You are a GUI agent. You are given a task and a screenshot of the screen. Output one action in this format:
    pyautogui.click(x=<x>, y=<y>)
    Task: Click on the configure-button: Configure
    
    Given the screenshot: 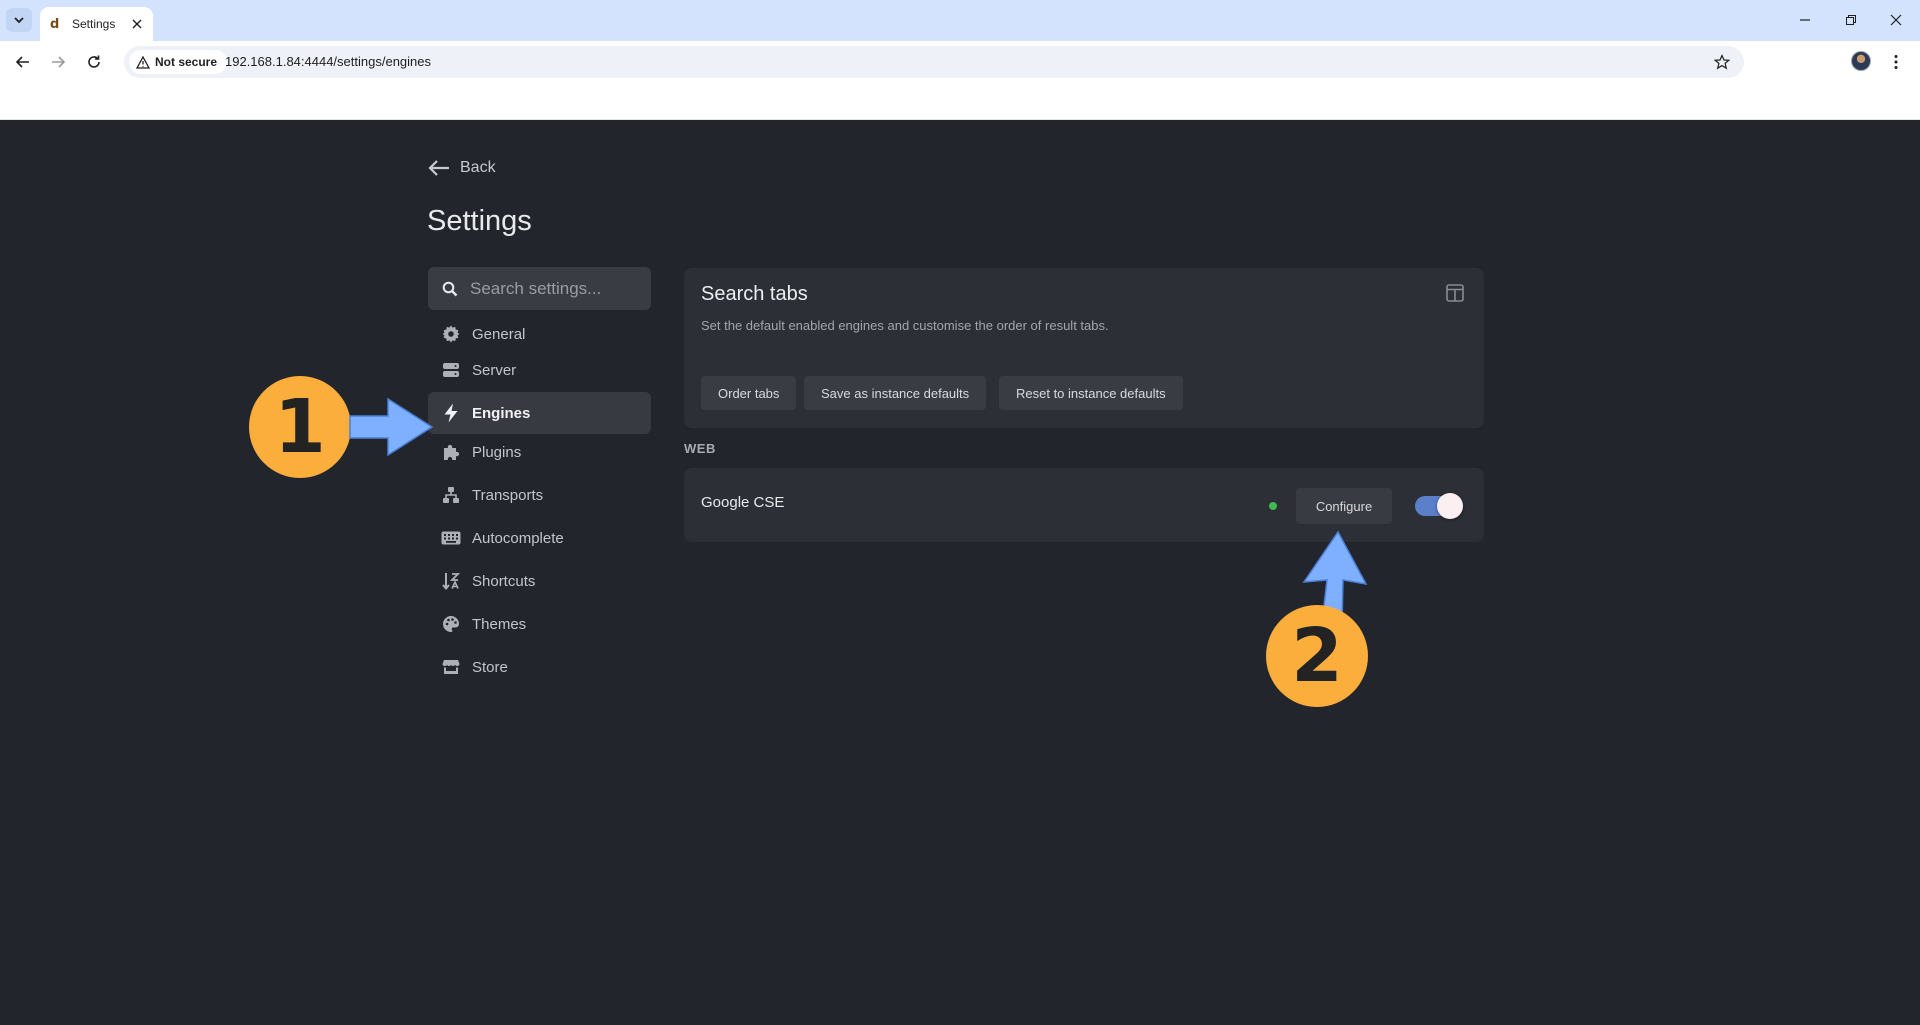 What is the action you would take?
    pyautogui.click(x=1344, y=506)
    